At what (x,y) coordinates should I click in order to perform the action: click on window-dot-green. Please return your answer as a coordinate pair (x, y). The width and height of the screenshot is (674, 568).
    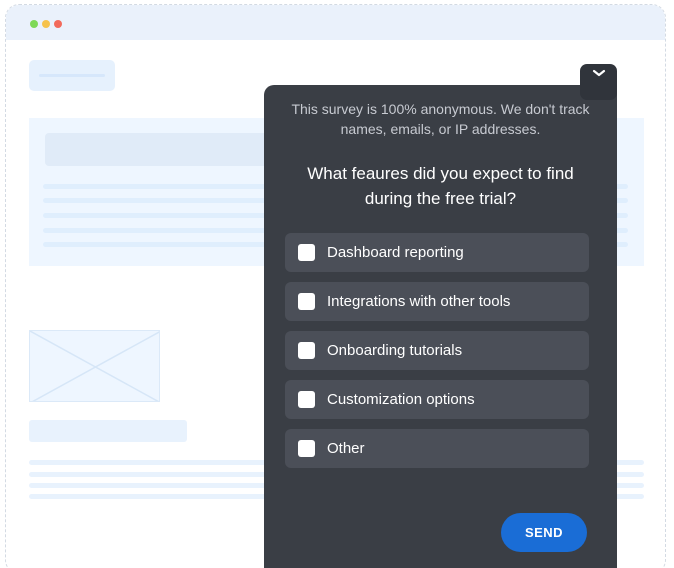
    Looking at the image, I should click on (34, 24).